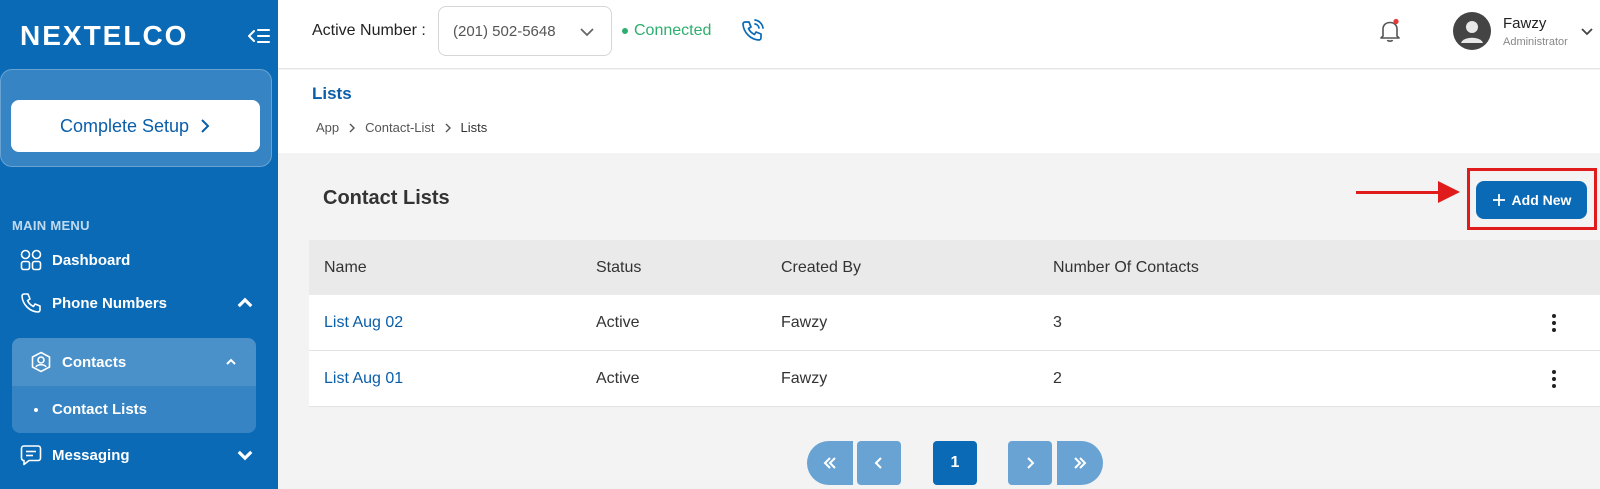  I want to click on user-name: Fawzy, so click(1524, 23).